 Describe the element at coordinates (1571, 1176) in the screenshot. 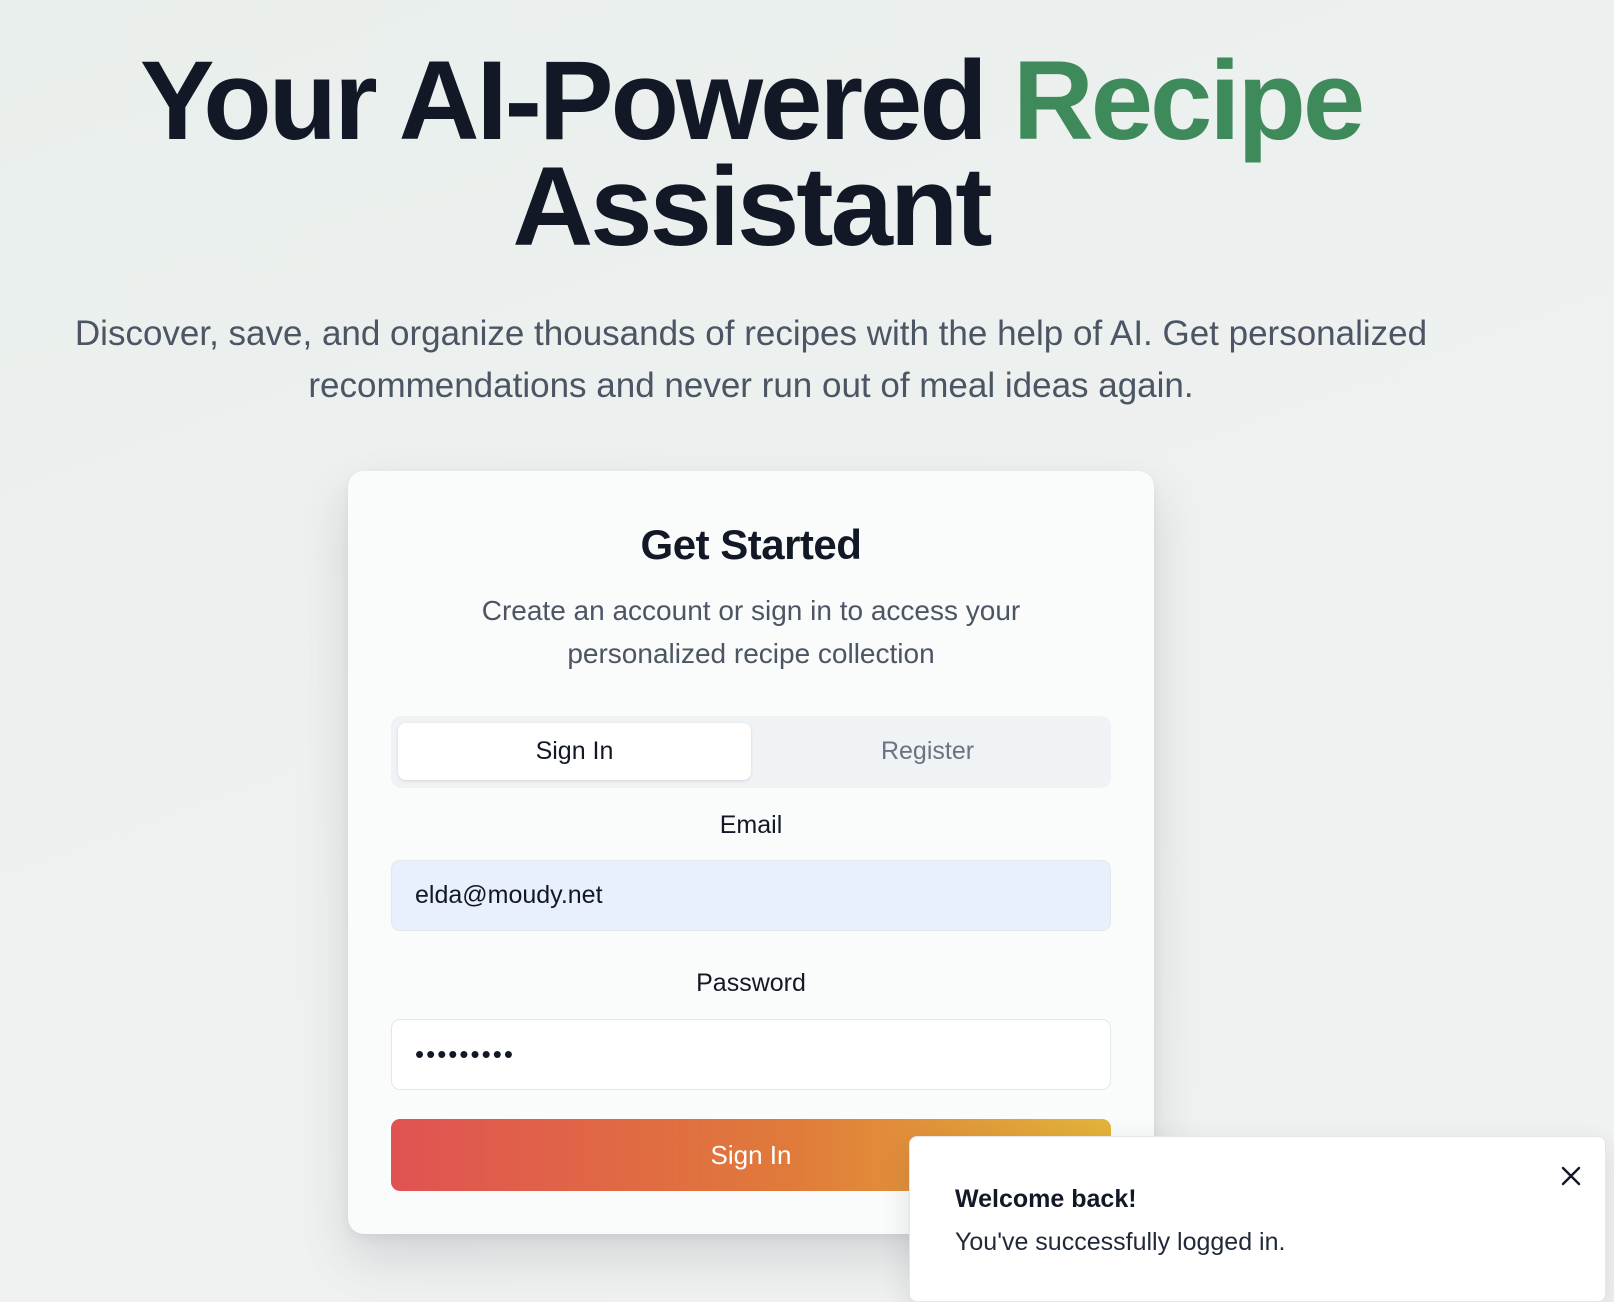

I see `close-icon` at that location.